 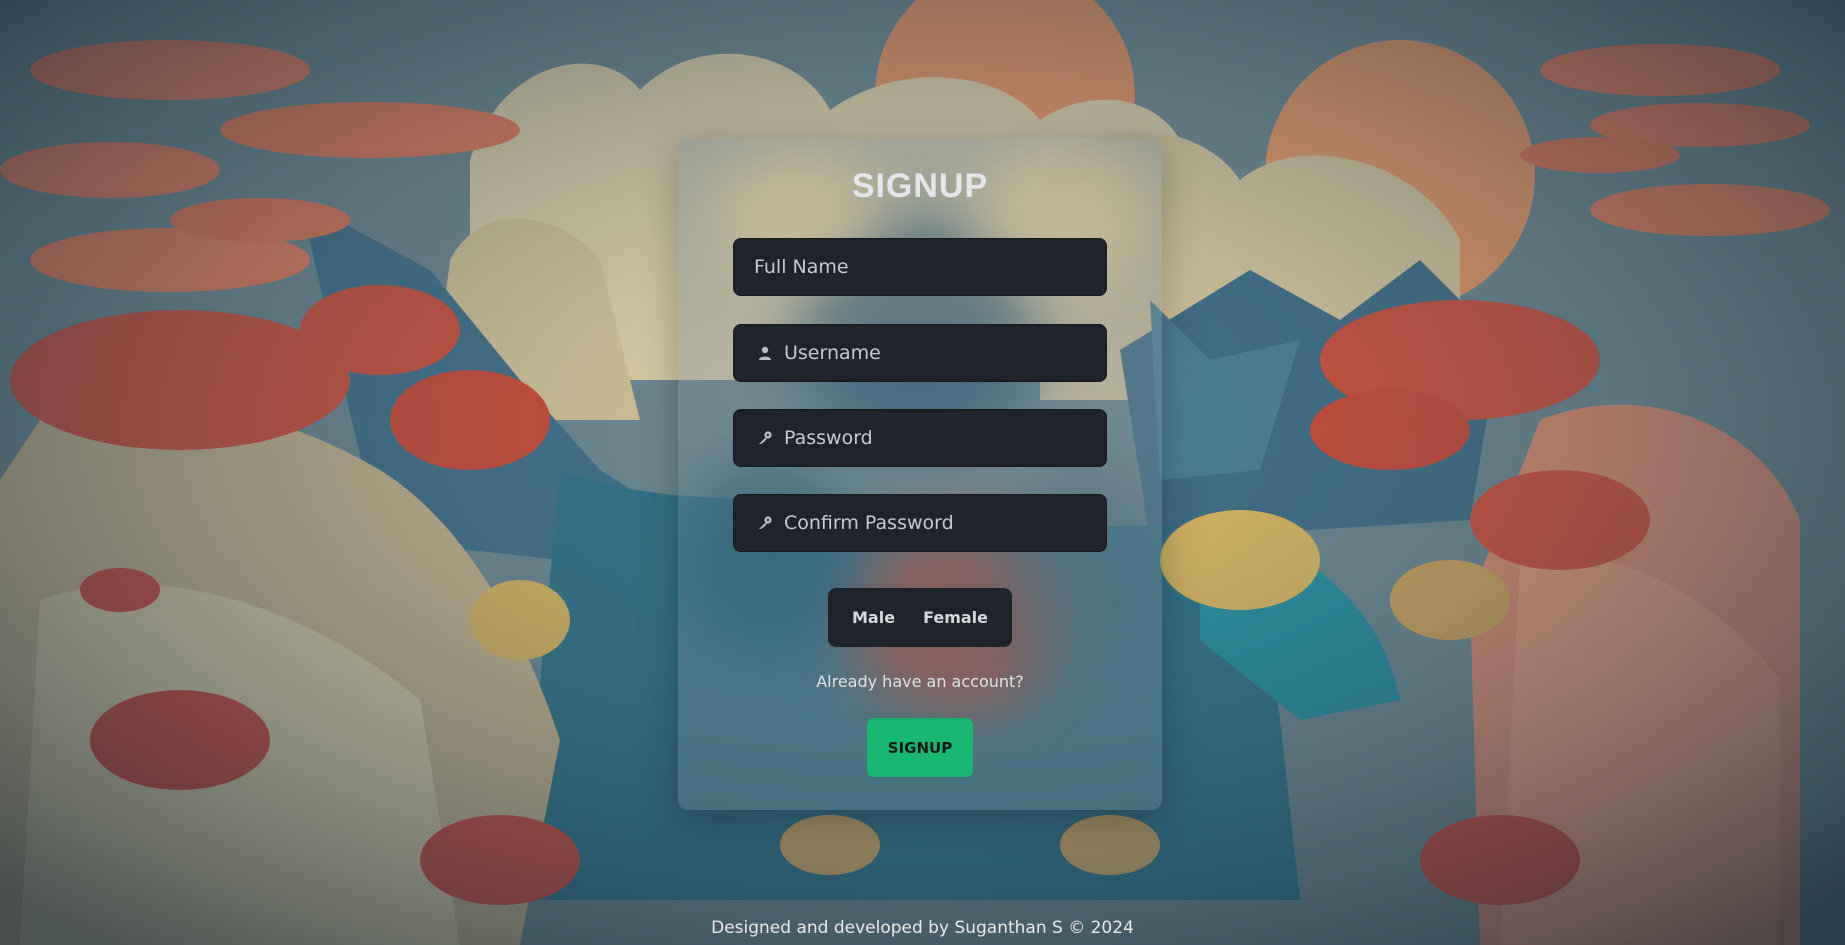 I want to click on password-placeholder: Password, so click(x=828, y=438).